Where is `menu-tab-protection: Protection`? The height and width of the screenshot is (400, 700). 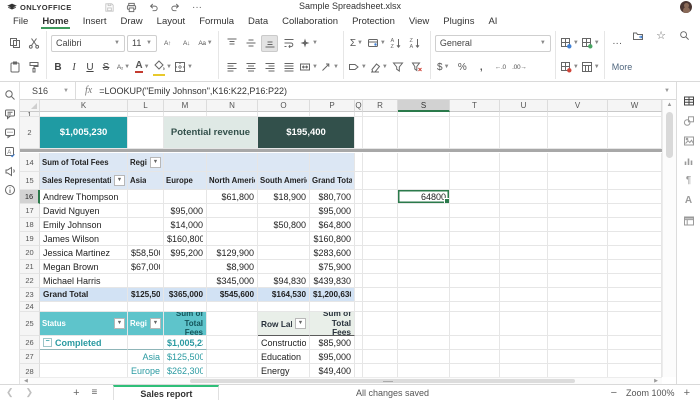 menu-tab-protection: Protection is located at coordinates (373, 21).